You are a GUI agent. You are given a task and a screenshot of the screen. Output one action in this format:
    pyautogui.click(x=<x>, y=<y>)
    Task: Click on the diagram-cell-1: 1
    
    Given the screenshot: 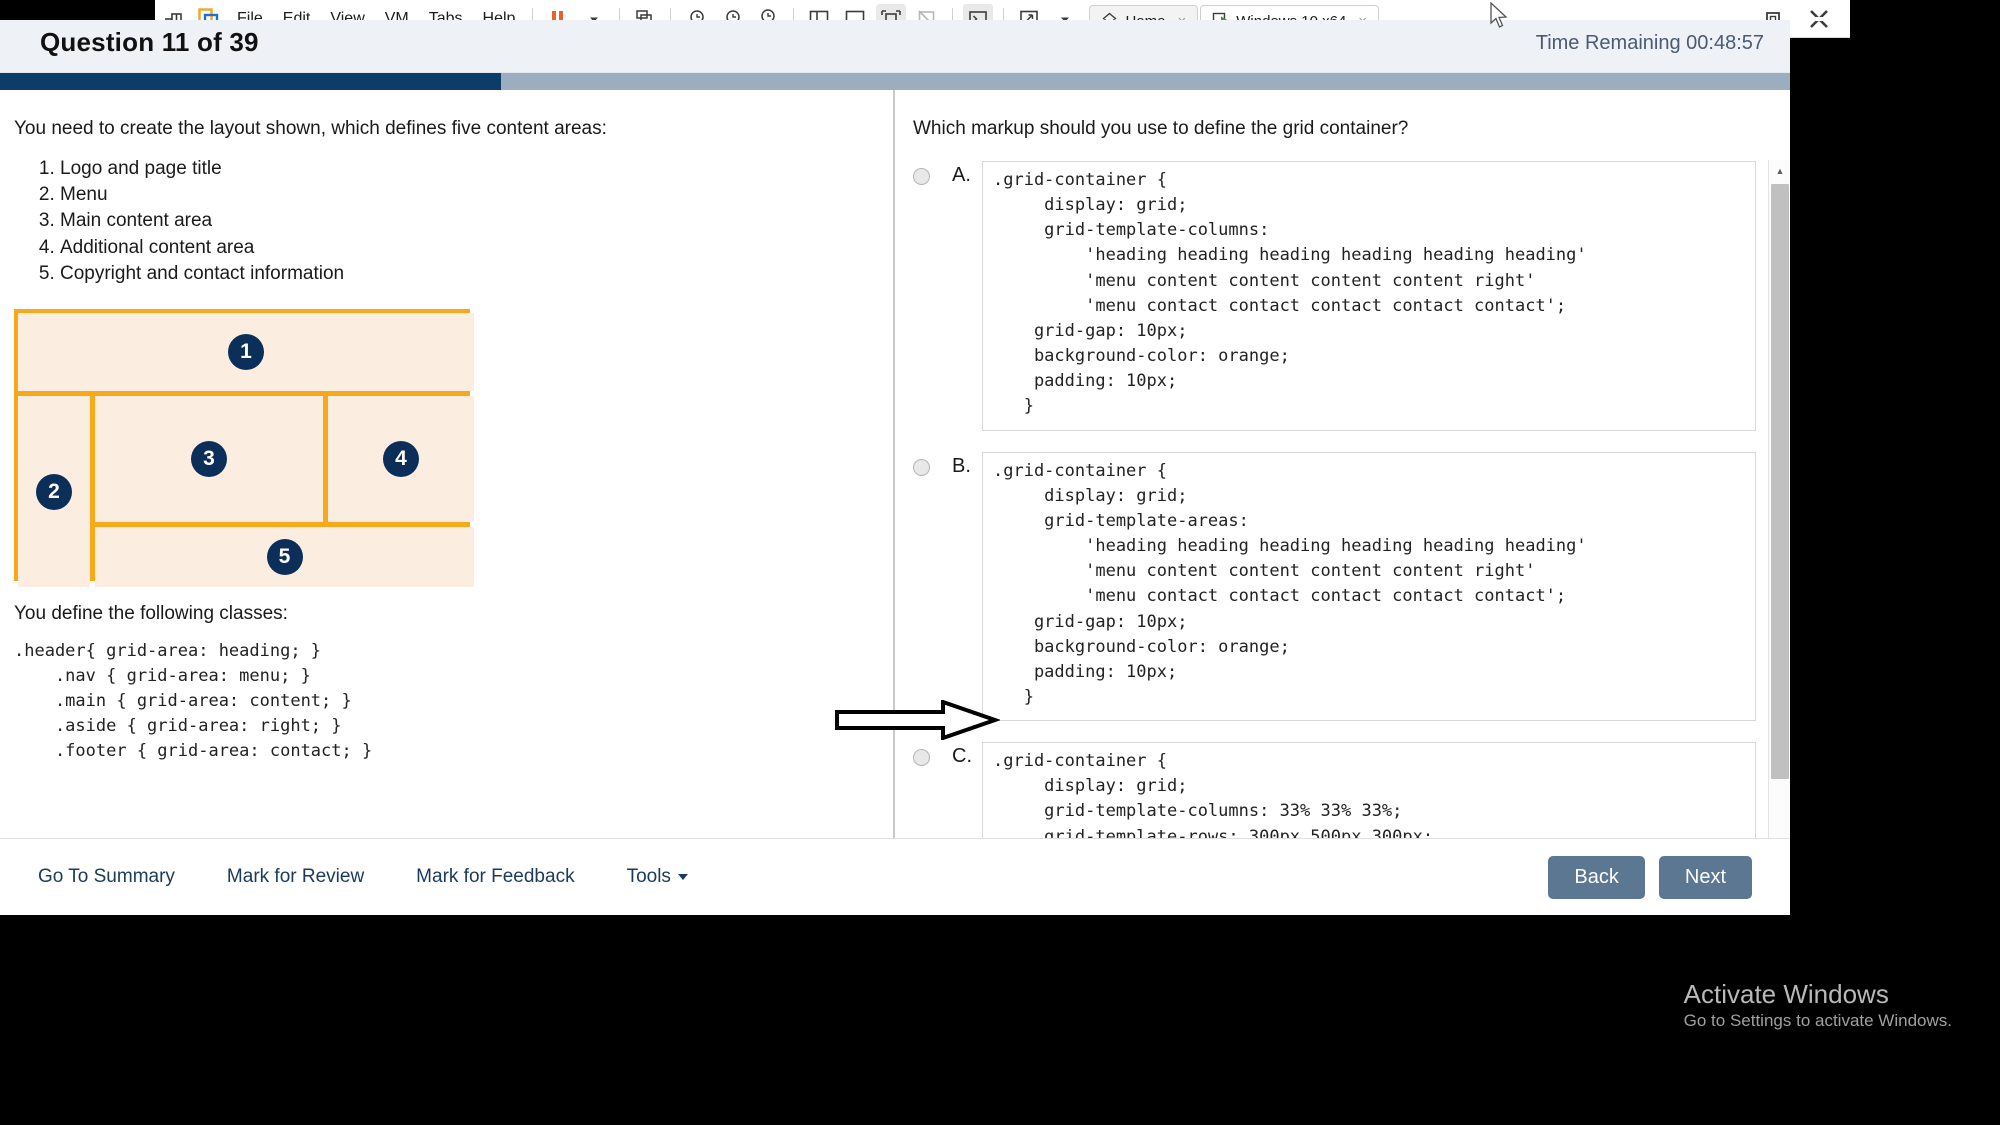 What is the action you would take?
    pyautogui.click(x=246, y=352)
    